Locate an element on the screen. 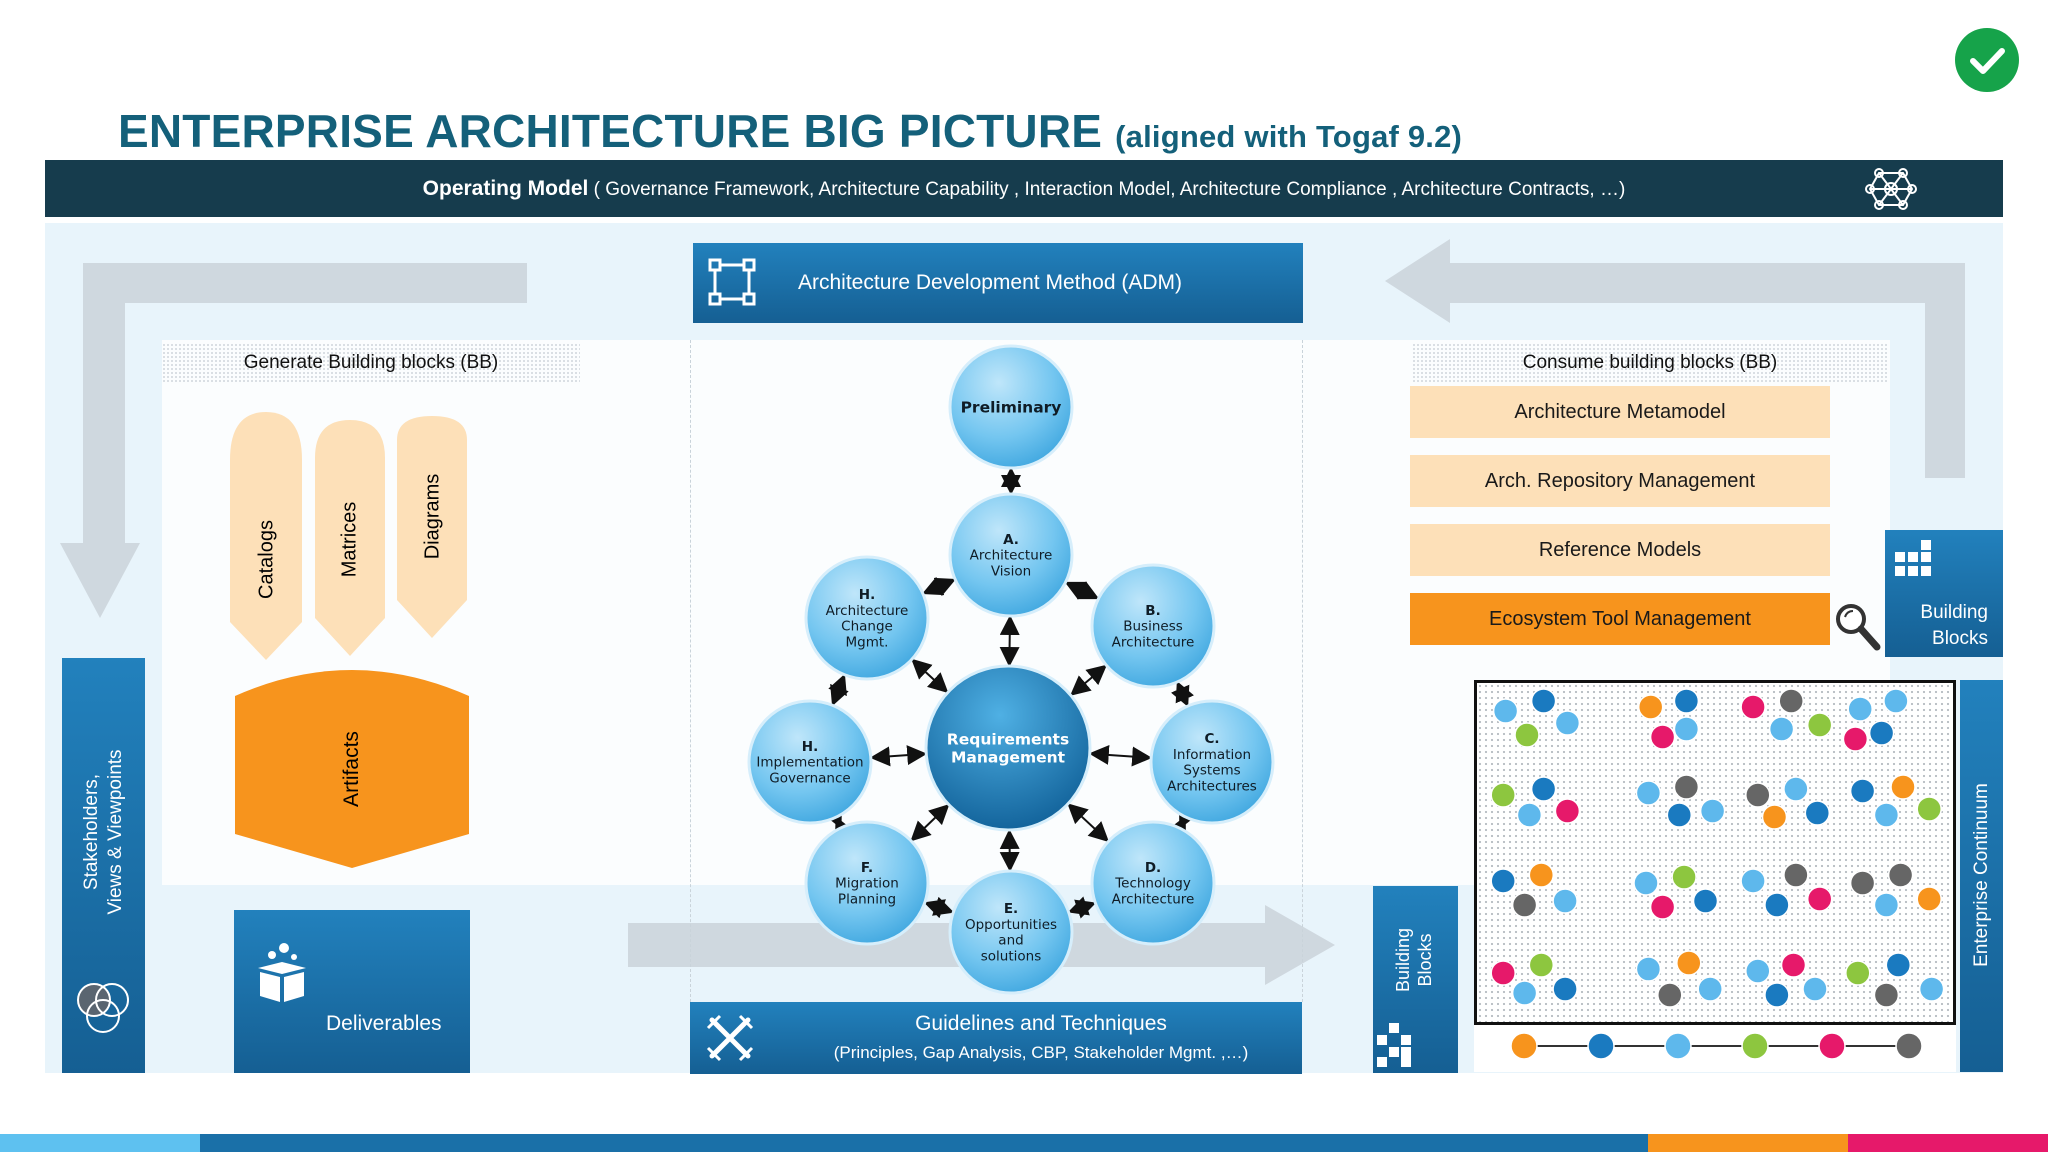 The height and width of the screenshot is (1152, 2048). phase-c-line: Architectures is located at coordinates (1212, 787).